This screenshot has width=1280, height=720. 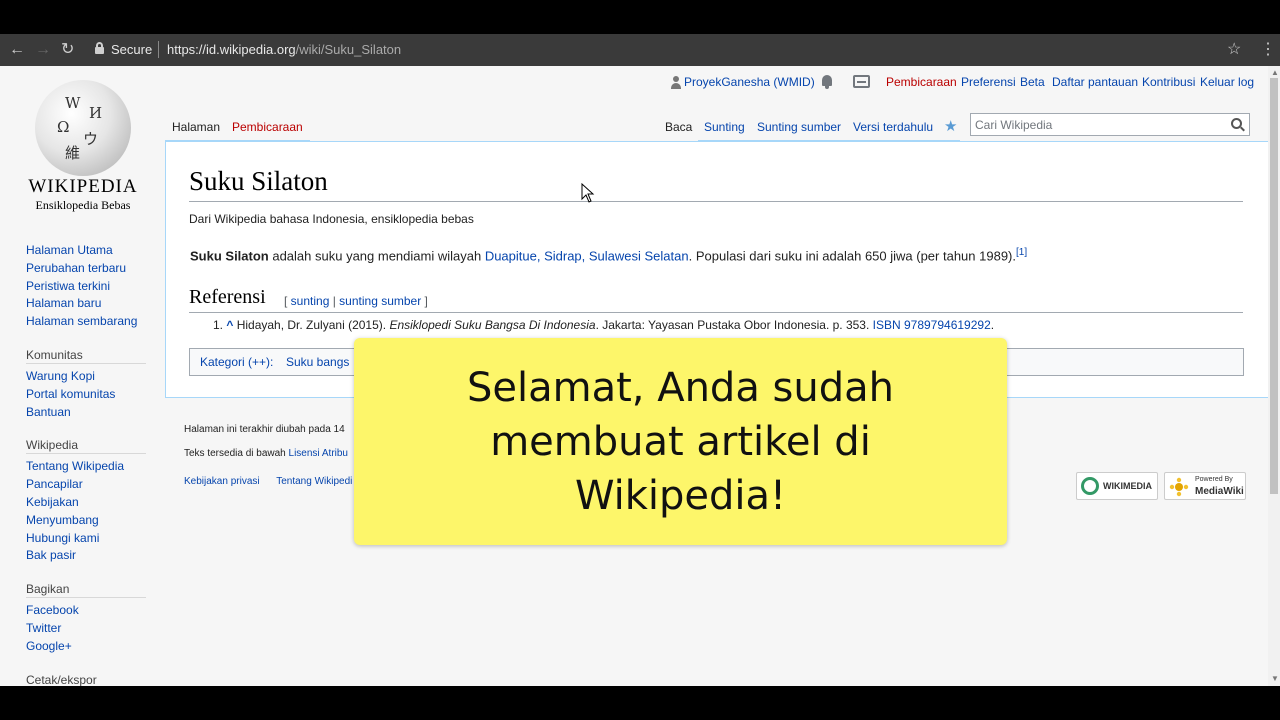 What do you see at coordinates (716, 201) in the screenshot?
I see `heading-divider` at bounding box center [716, 201].